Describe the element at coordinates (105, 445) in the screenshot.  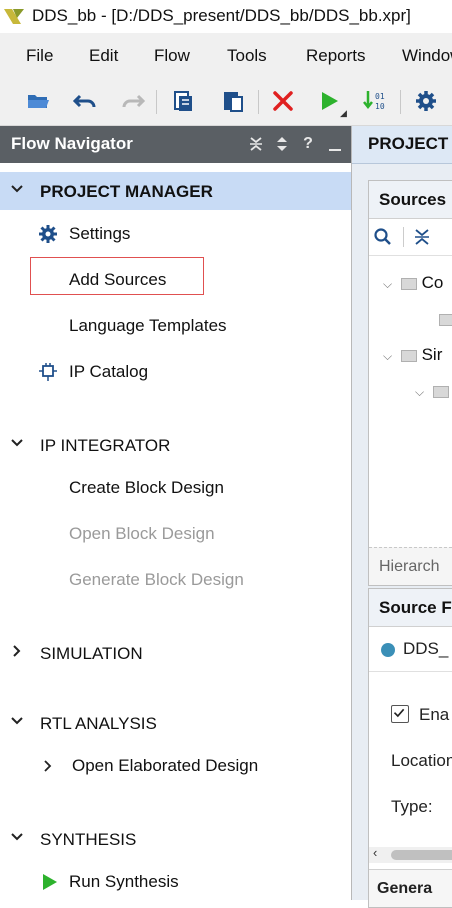
I see `section-label: IP INTEGRATOR` at that location.